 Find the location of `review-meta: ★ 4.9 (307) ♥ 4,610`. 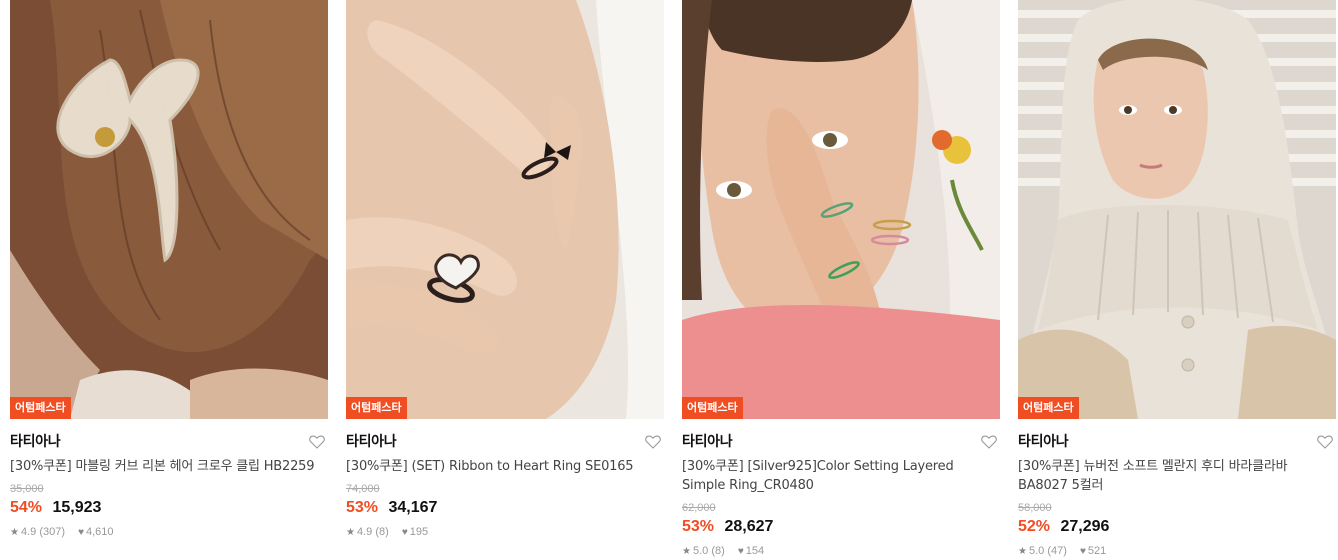

review-meta: ★ 4.9 (307) ♥ 4,610 is located at coordinates (169, 532).